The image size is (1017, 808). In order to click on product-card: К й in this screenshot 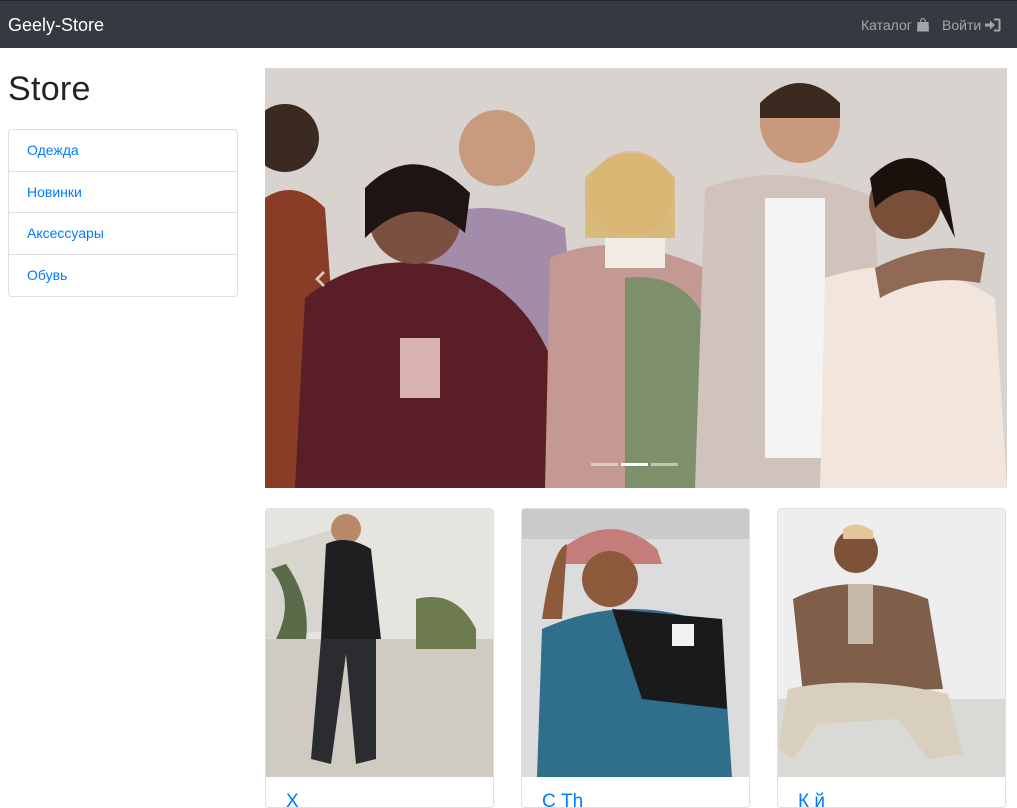, I will do `click(891, 658)`.